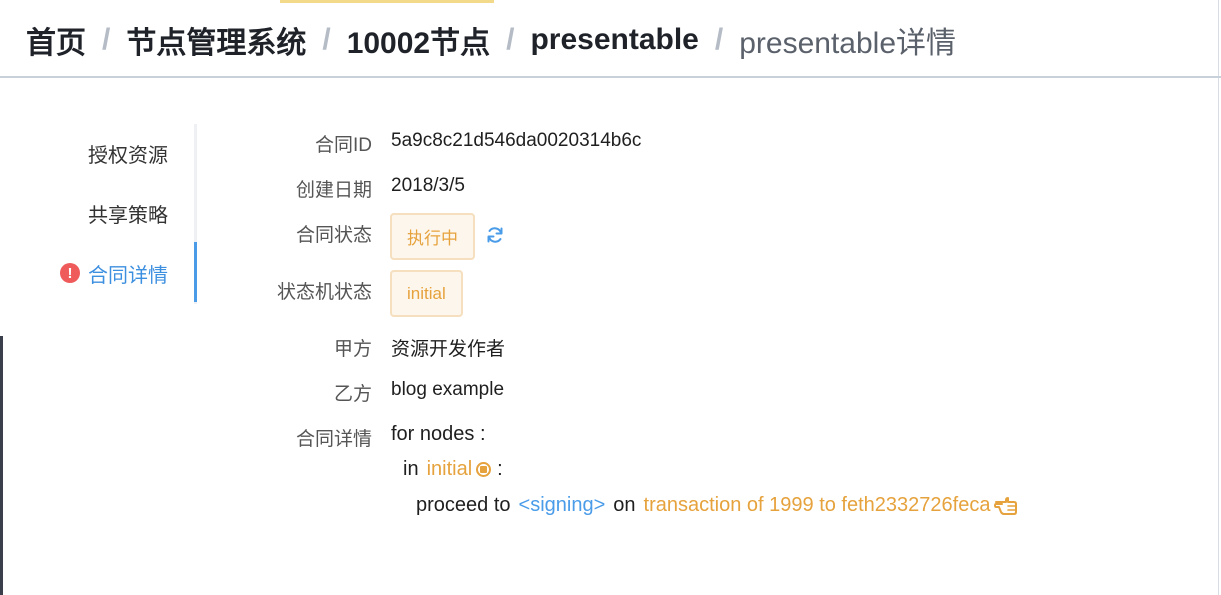 This screenshot has height=595, width=1221. Describe the element at coordinates (56, 40) in the screenshot. I see `breadcrumb-home: 首页` at that location.